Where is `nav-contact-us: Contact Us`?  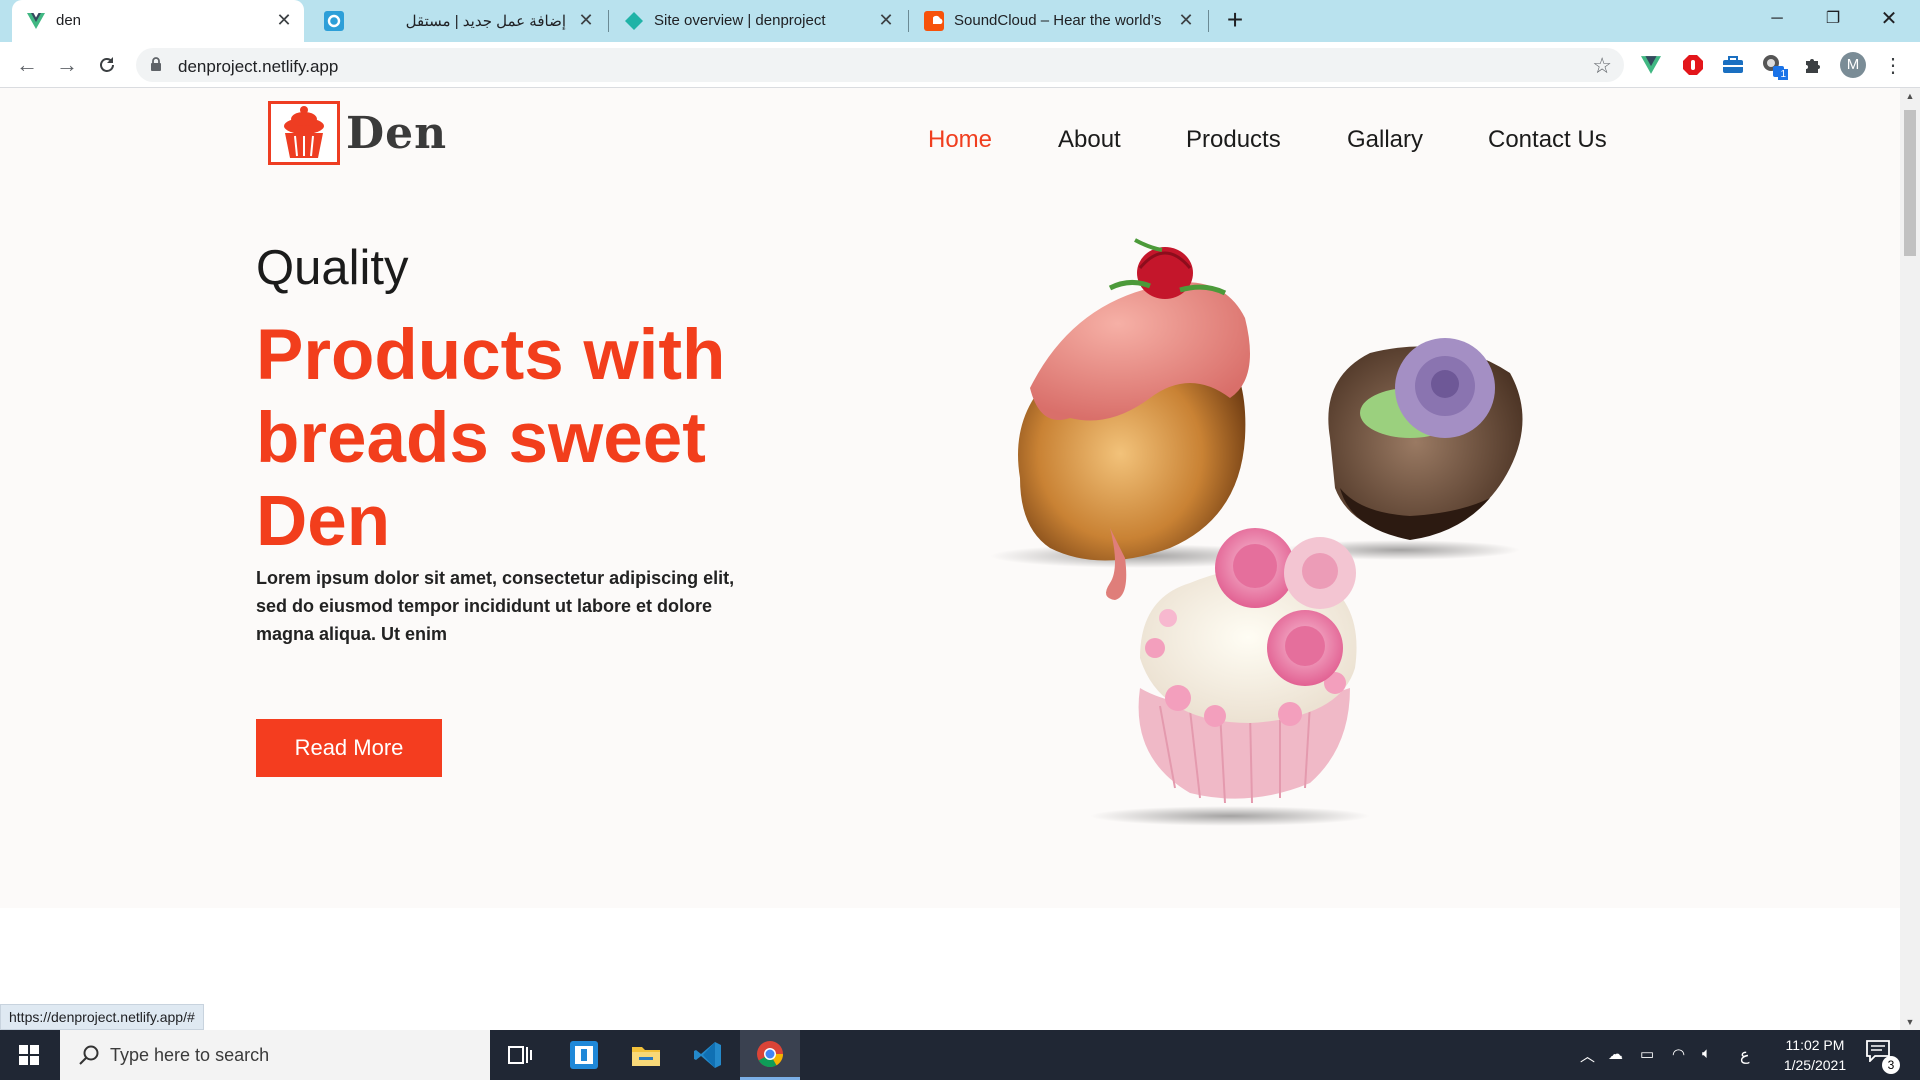
nav-contact-us: Contact Us is located at coordinates (1547, 140).